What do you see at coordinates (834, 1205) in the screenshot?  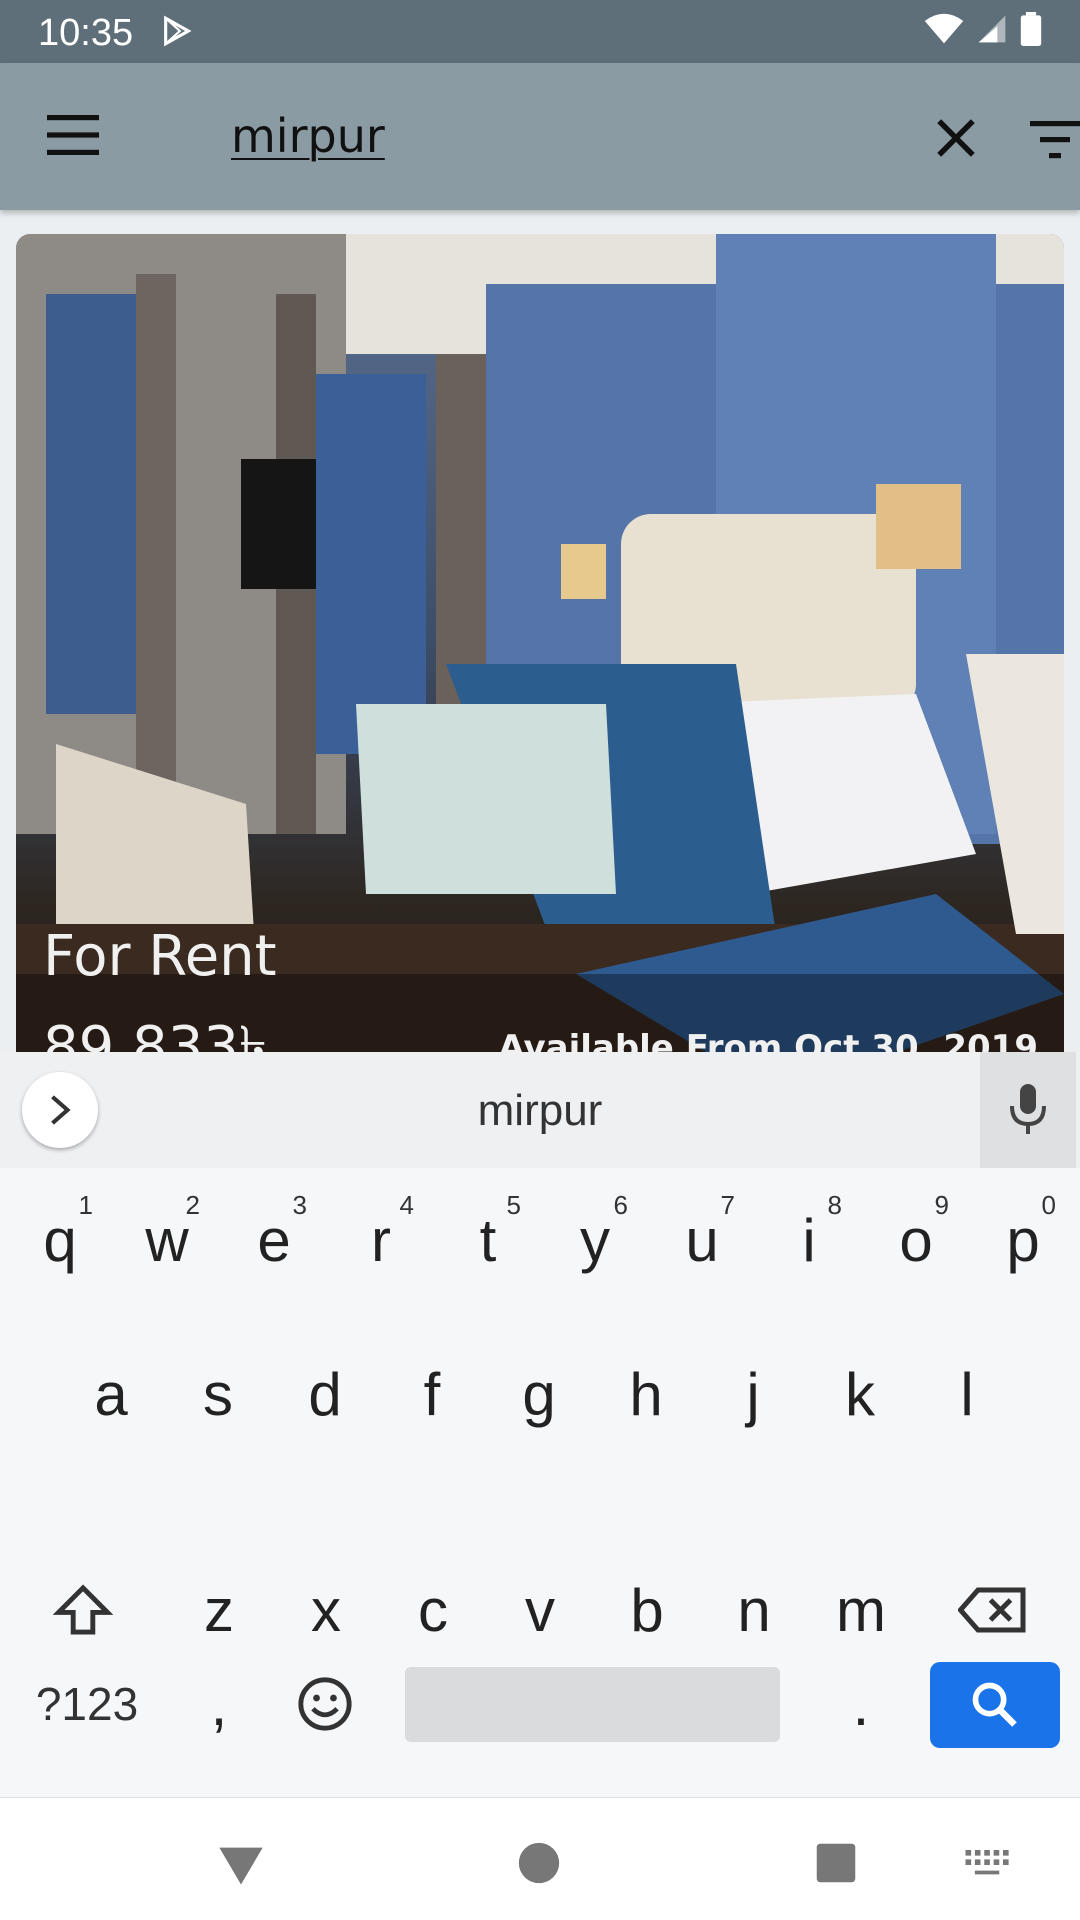 I see `key-hint: 8` at bounding box center [834, 1205].